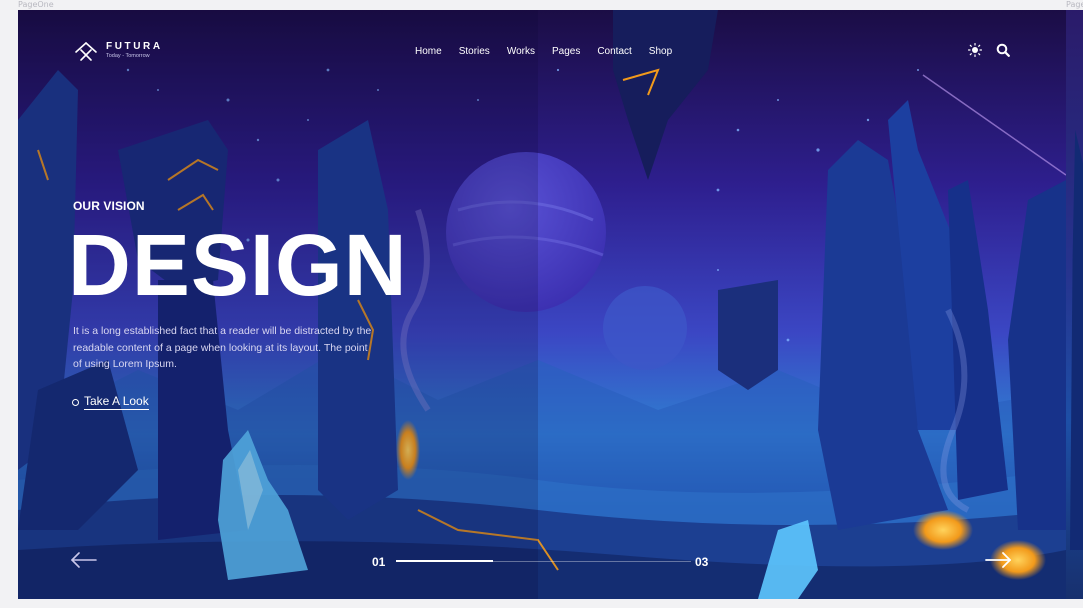 This screenshot has height=608, width=1083. I want to click on futura-x-logo-icon, so click(86, 51).